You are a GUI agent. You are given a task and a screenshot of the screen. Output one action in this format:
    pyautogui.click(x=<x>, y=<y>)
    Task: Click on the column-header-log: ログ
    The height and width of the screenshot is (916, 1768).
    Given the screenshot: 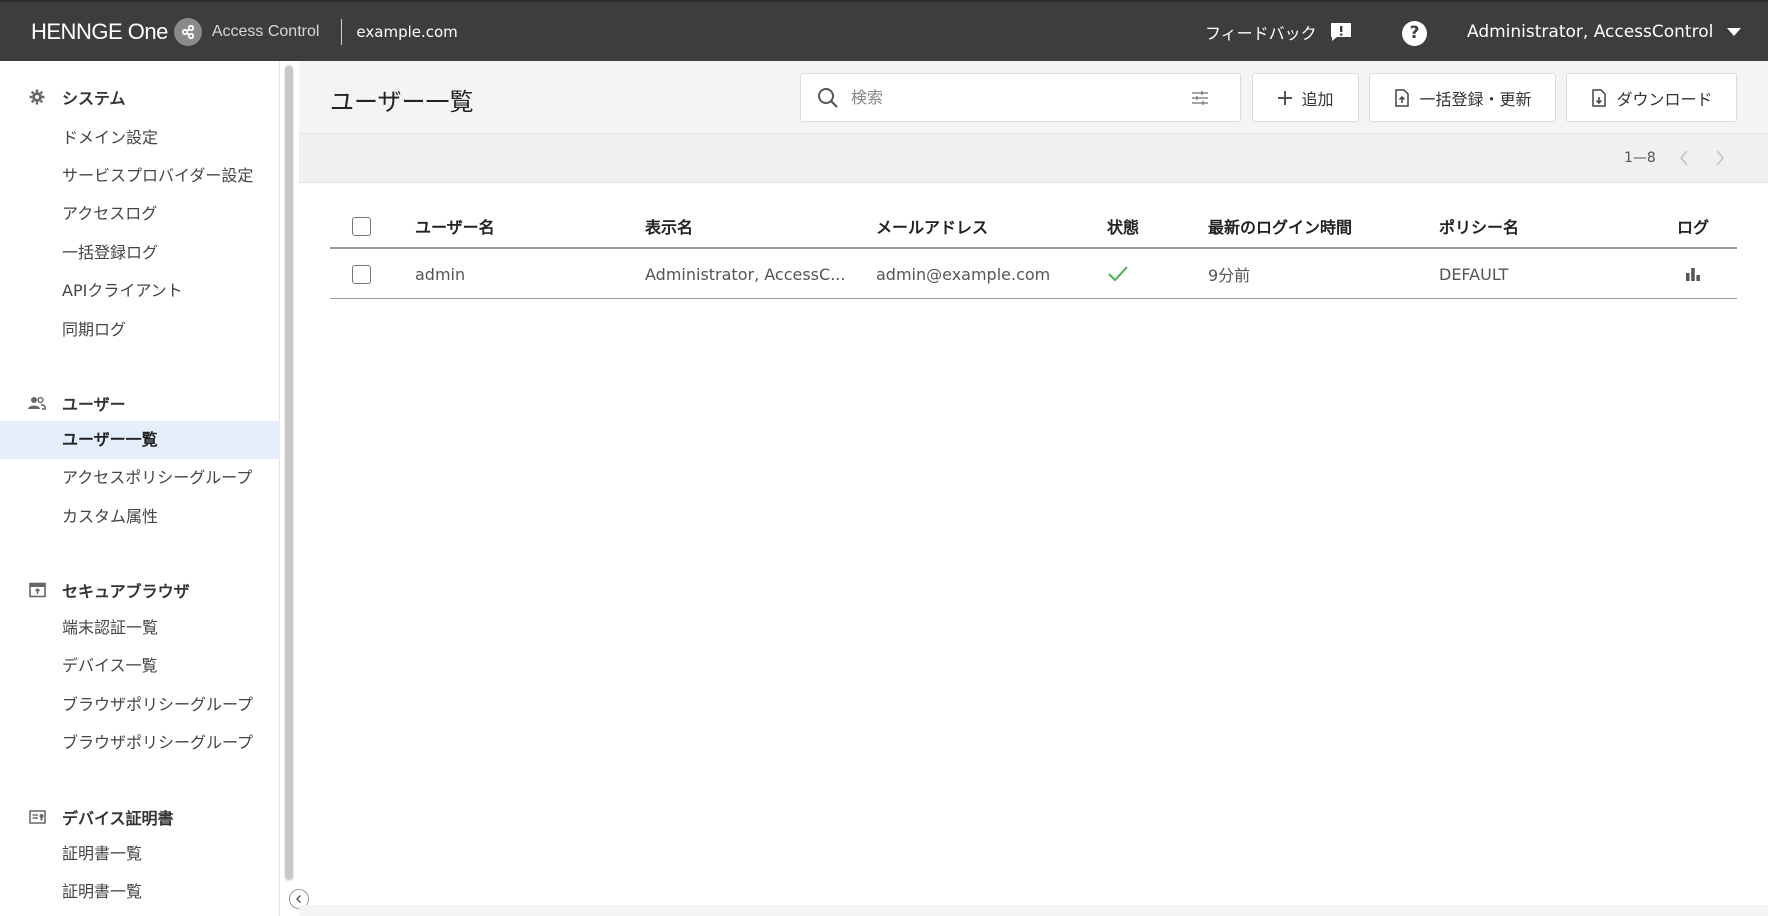 What is the action you would take?
    pyautogui.click(x=1693, y=227)
    